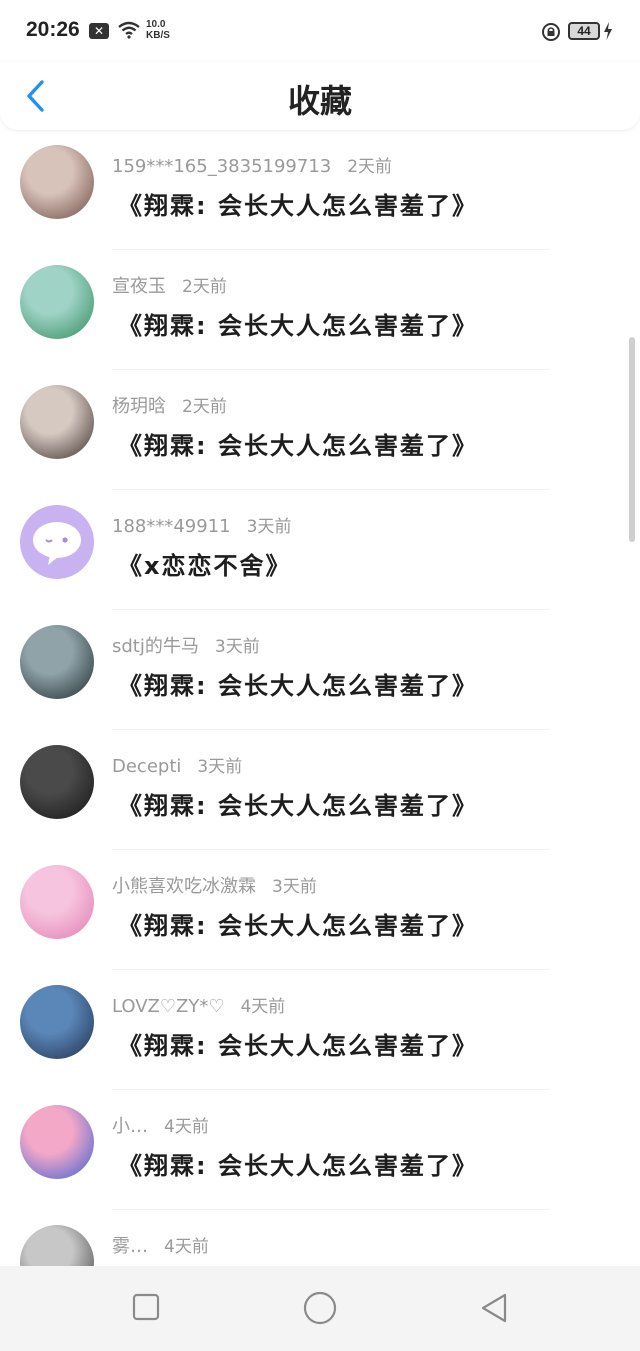 This screenshot has width=640, height=1351. Describe the element at coordinates (320, 31) in the screenshot. I see `status-bar: 20:26 ✕ 10.0 KB/S 44` at that location.